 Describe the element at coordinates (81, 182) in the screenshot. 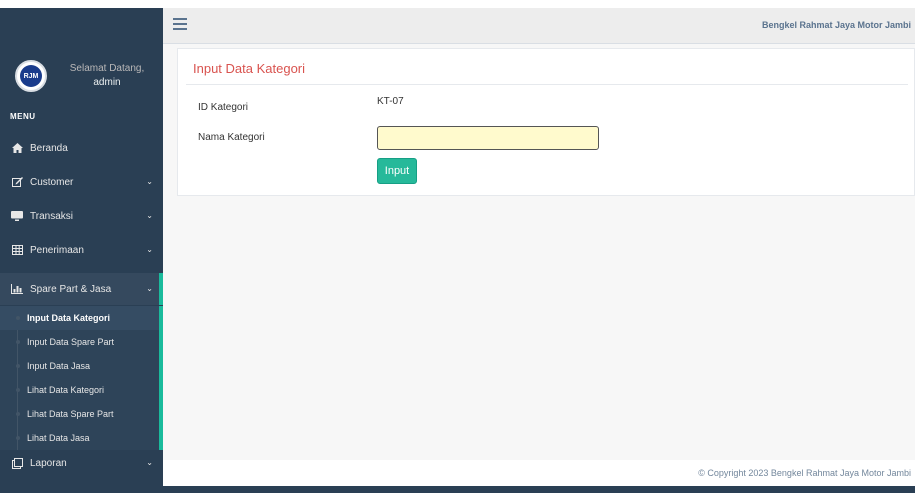

I see `sidebar-item-customer: Customer ⌄` at that location.